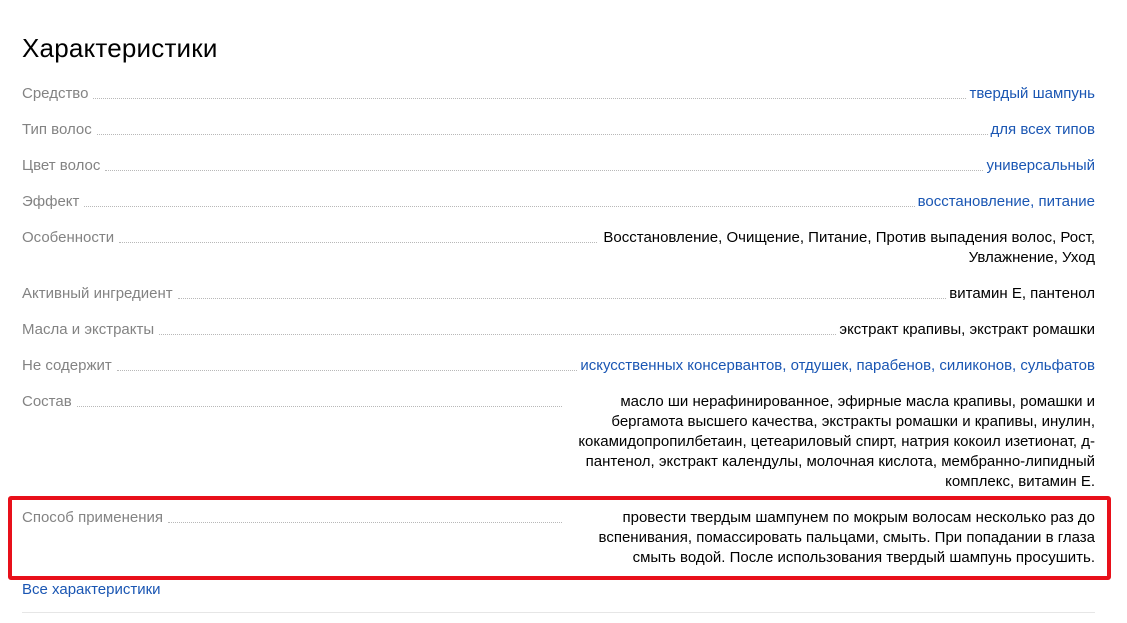 The width and height of the screenshot is (1127, 623). I want to click on spec-label: Эффект, so click(51, 201).